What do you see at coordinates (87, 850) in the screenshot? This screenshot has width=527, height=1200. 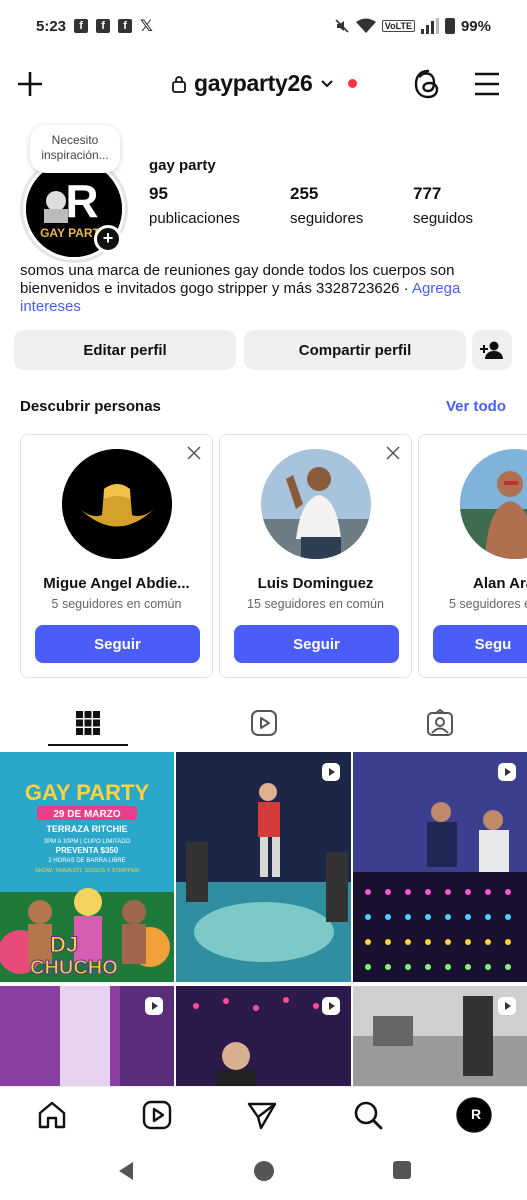 I see `poster-price: PREVENTA $350` at bounding box center [87, 850].